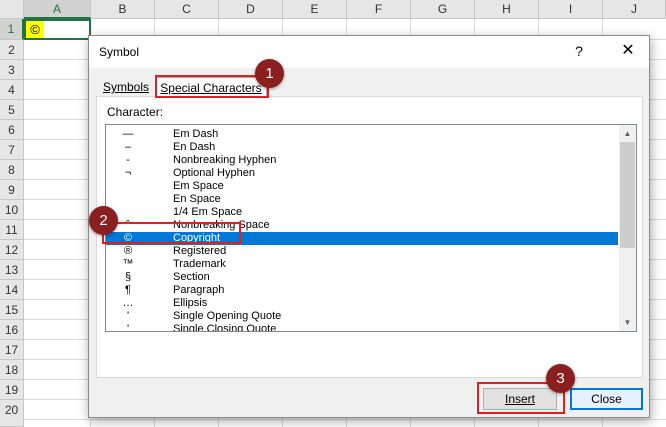 This screenshot has width=666, height=427. Describe the element at coordinates (362, 160) in the screenshot. I see `list-item-nonbreaking-hyphen: - Nonbreaking Hyphen` at that location.